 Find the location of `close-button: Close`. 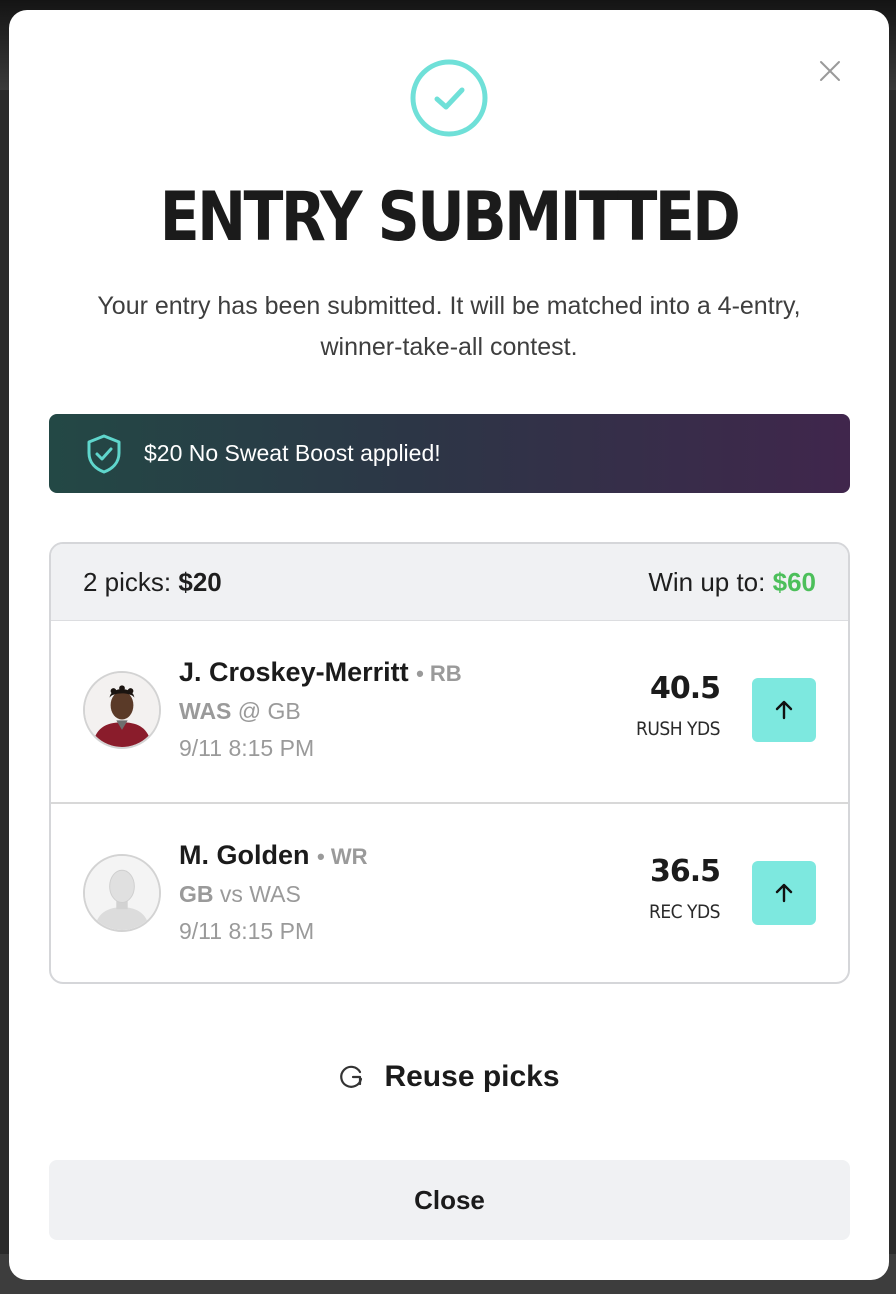

close-button: Close is located at coordinates (449, 1200).